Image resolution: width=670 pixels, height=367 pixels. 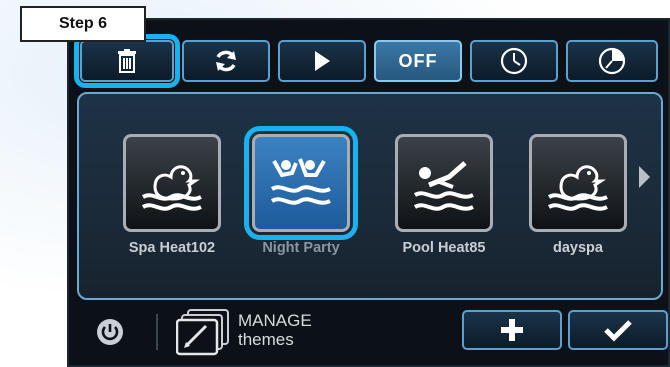 I want to click on divider, so click(x=157, y=332).